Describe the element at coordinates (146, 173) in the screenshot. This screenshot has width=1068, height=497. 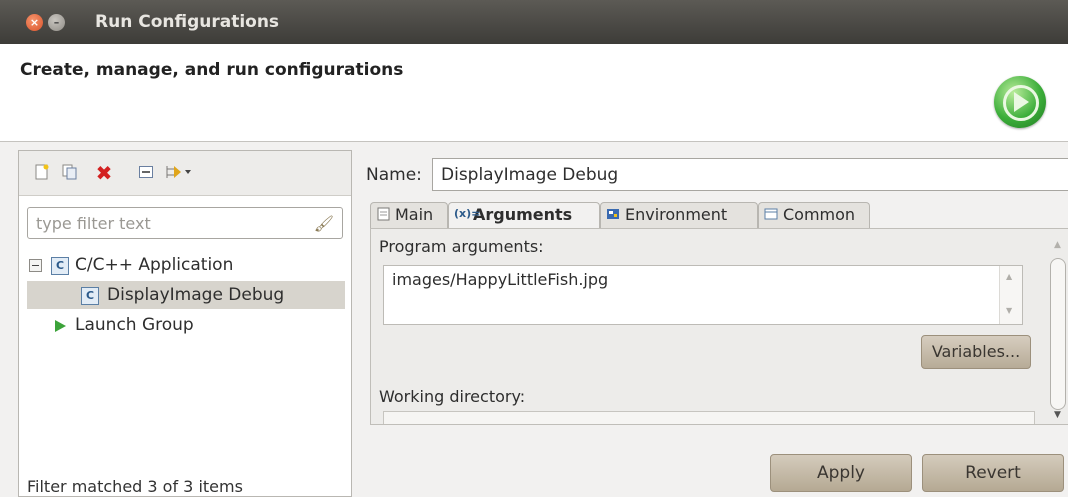
I see `collapse-all-icon` at that location.